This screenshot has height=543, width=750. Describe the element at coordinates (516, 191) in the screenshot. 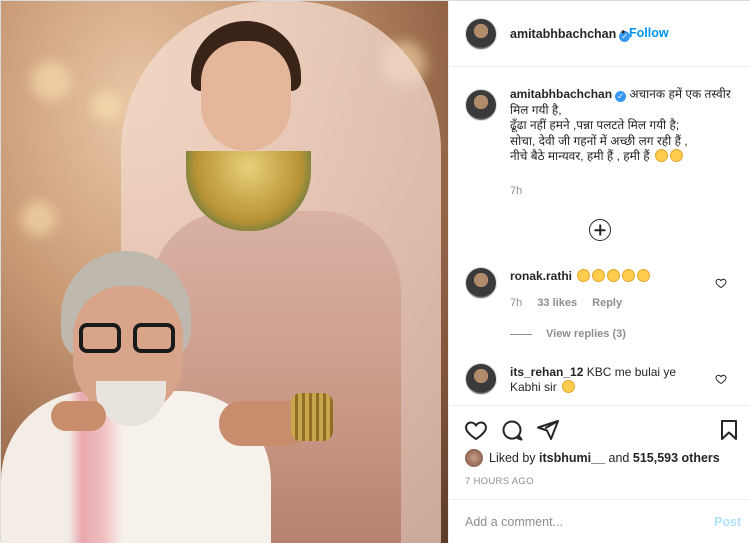

I see `caption-time: 7h` at that location.